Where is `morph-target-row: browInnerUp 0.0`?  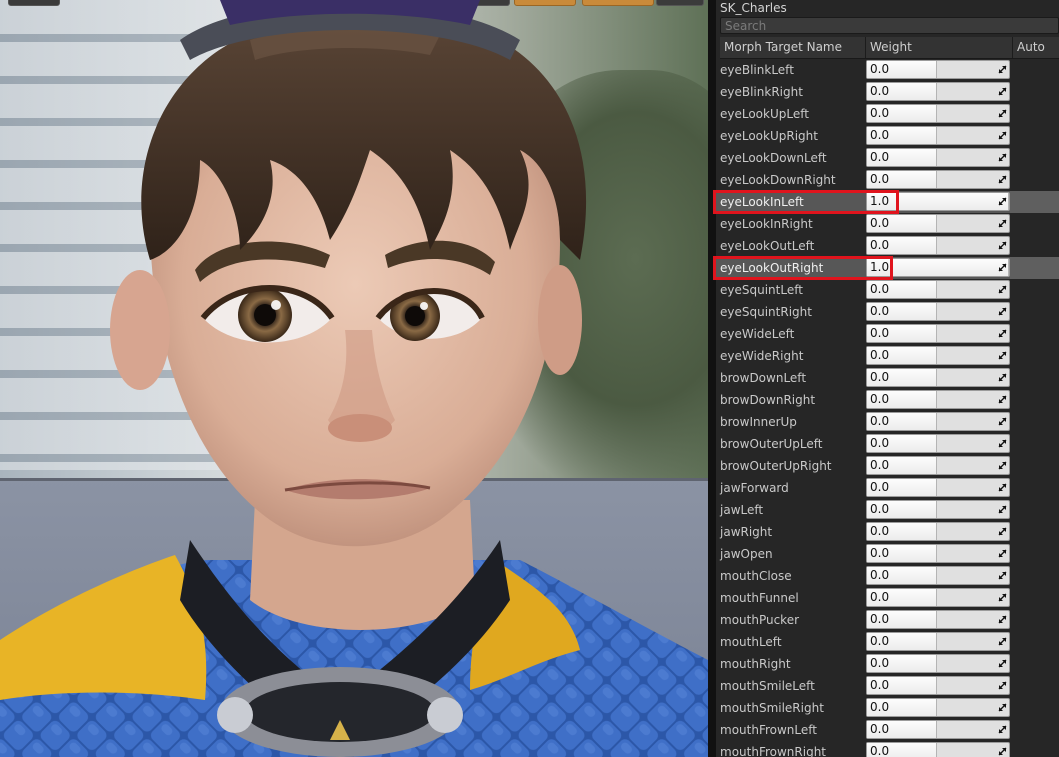
morph-target-row: browInnerUp 0.0 is located at coordinates (887, 422).